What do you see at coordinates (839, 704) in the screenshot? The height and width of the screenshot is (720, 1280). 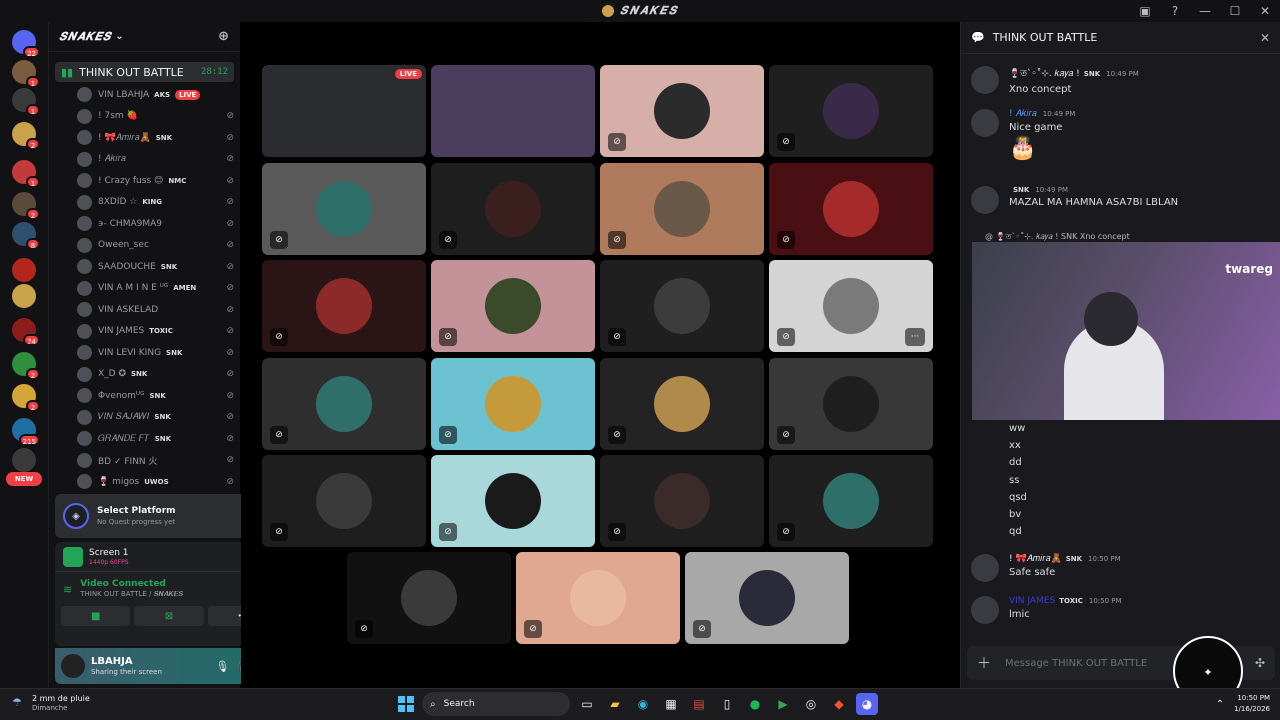 I see `brave-icon: ◆` at bounding box center [839, 704].